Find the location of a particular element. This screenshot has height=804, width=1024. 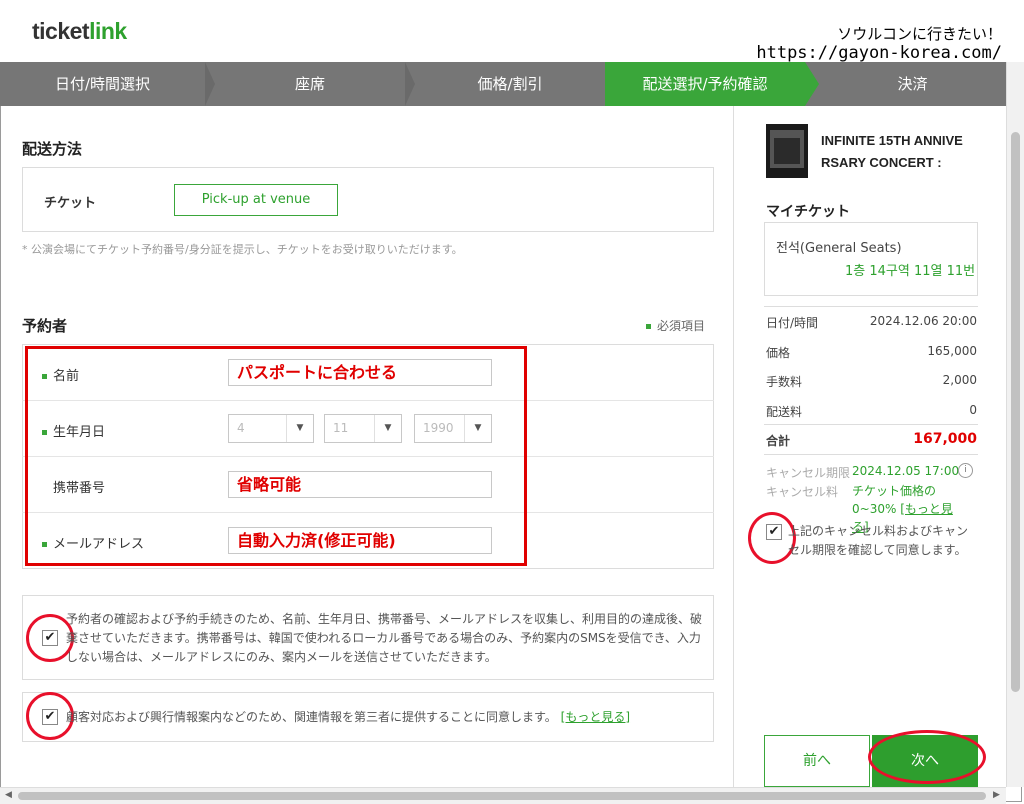

scroll-left-icon: ◀ is located at coordinates (8, 795).